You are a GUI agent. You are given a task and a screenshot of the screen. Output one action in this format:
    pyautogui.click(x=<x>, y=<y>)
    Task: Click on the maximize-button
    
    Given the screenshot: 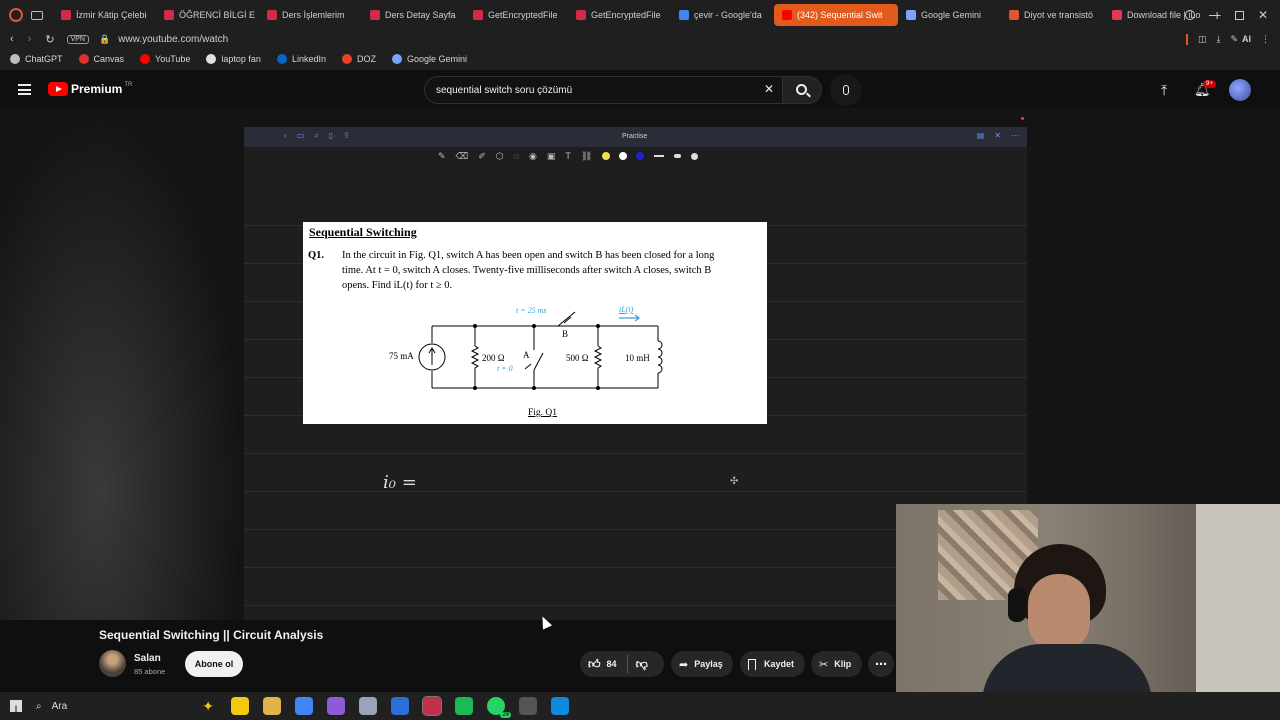 What is the action you would take?
    pyautogui.click(x=1239, y=15)
    